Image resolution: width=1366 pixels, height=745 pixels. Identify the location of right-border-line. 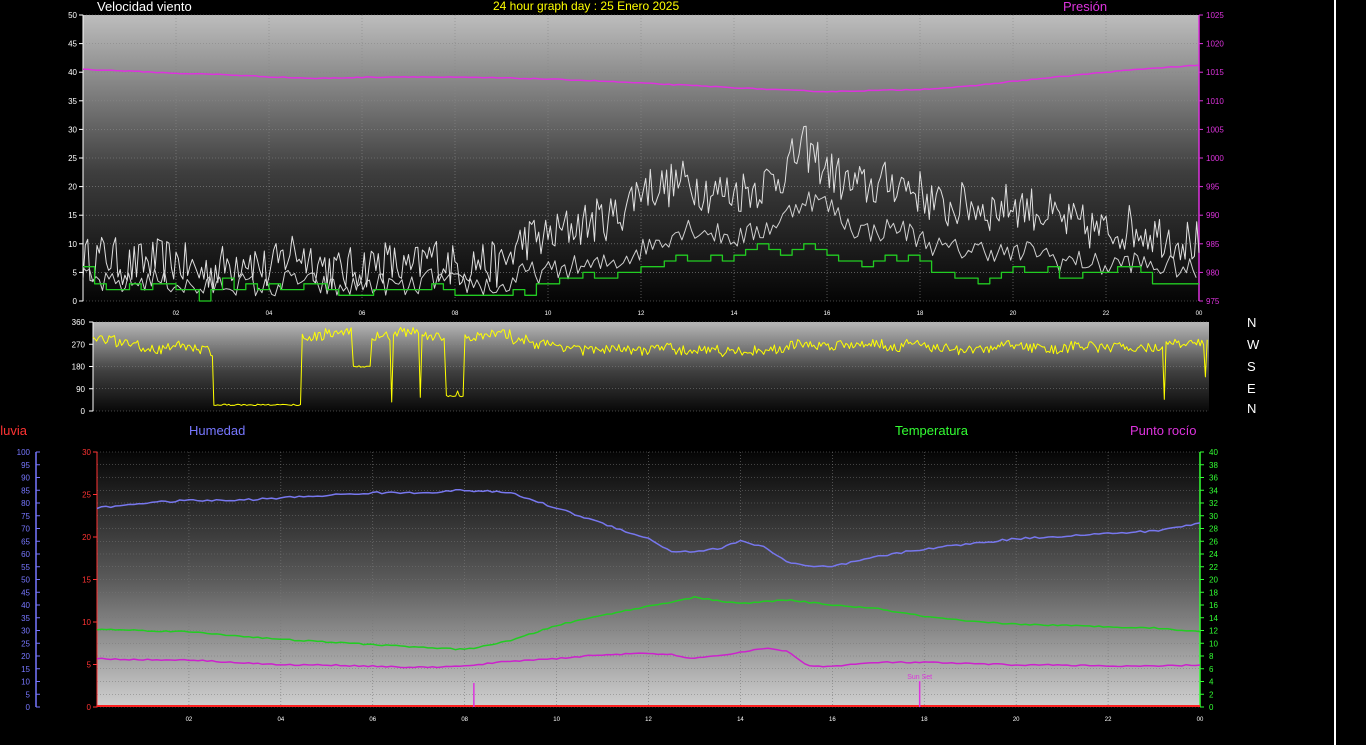
(1335, 372).